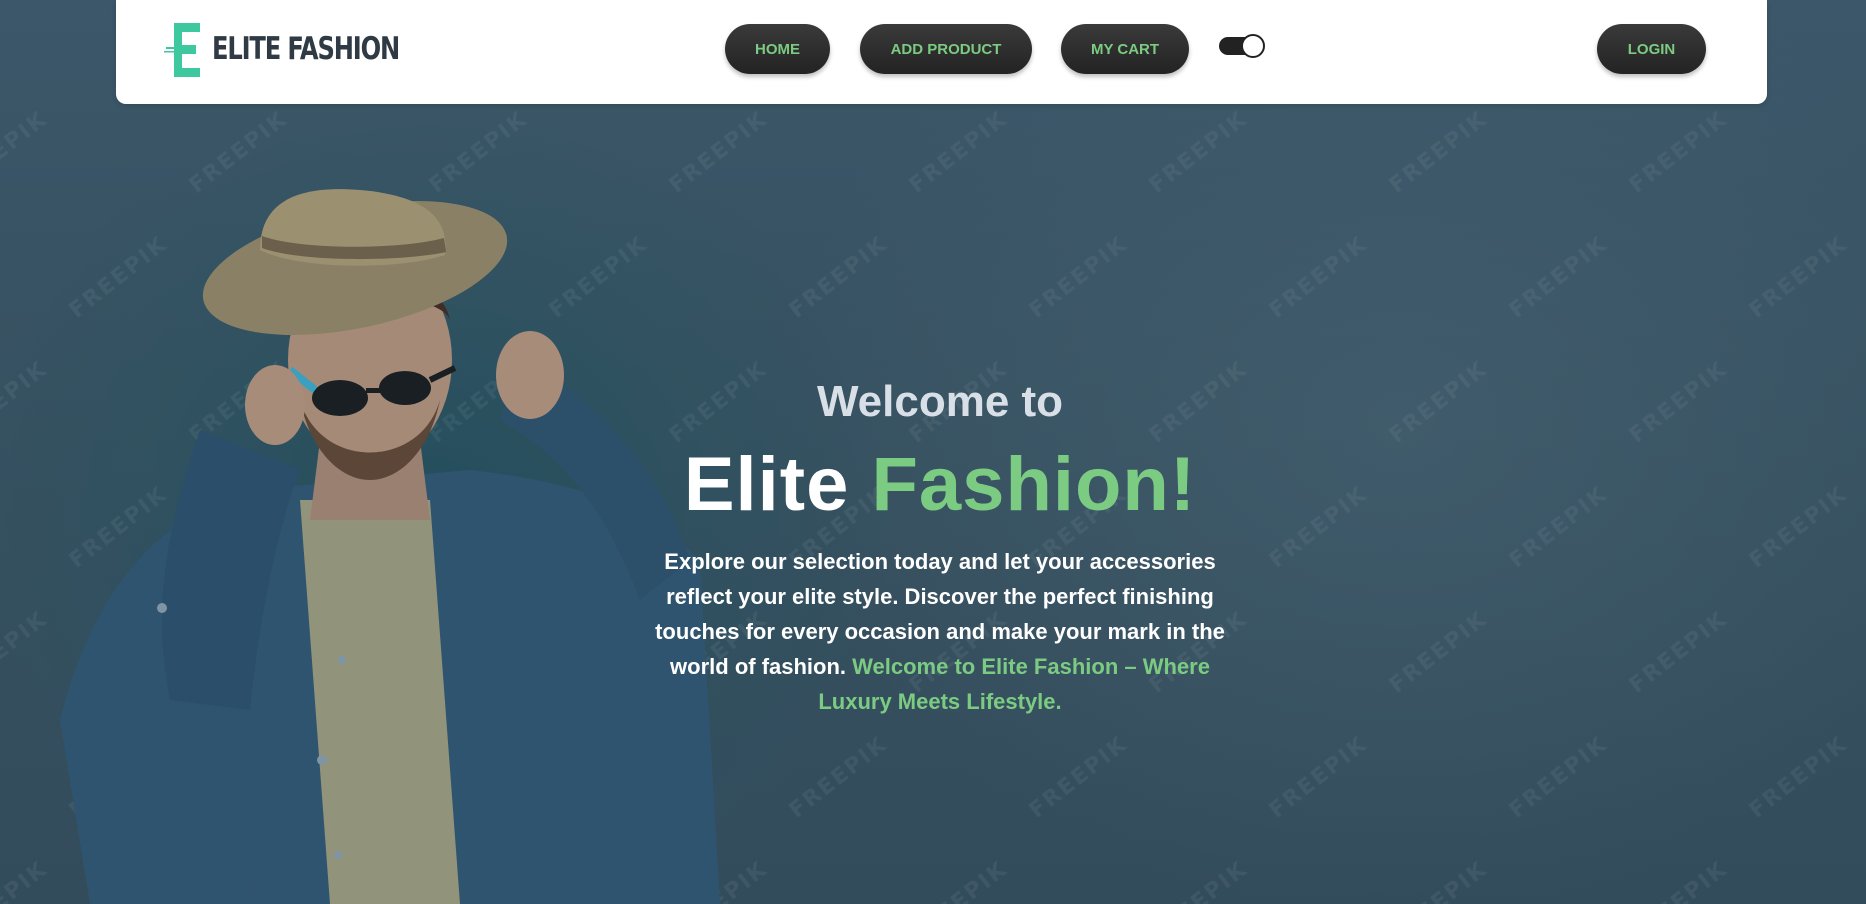  I want to click on brand-name: ELITE FASHION, so click(306, 49).